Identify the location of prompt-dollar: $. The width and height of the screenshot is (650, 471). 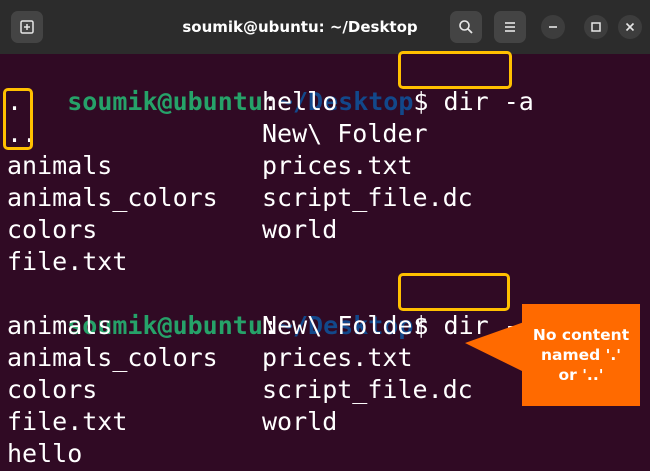
(421, 101).